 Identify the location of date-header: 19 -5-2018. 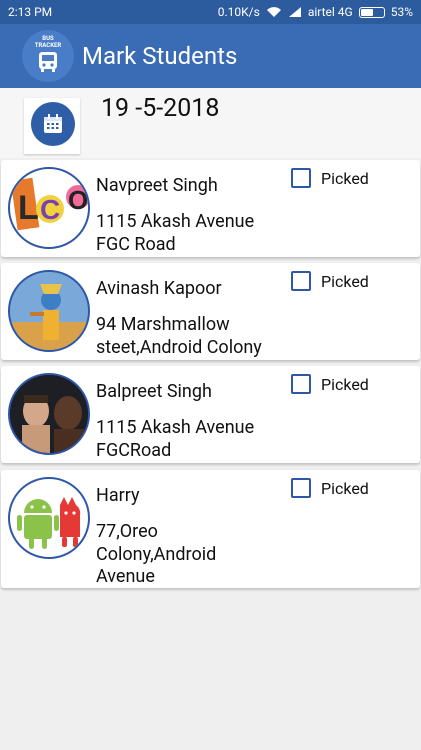
(210, 123).